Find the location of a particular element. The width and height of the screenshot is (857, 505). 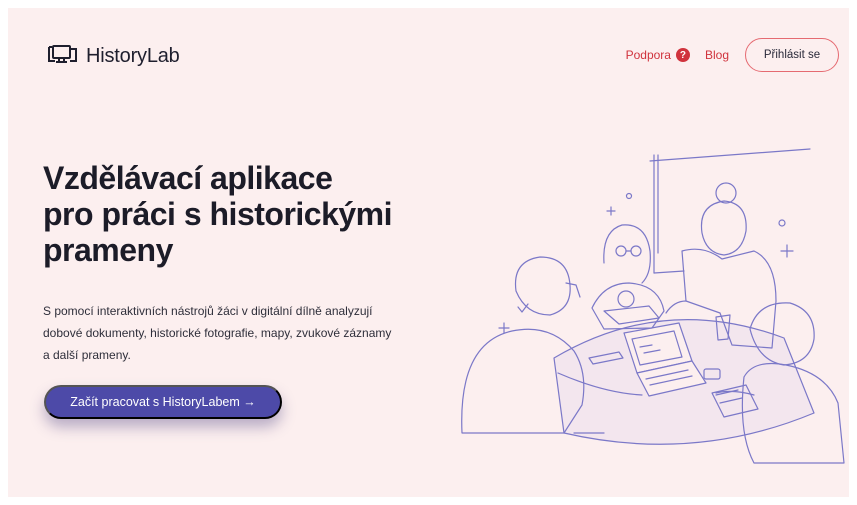

hero-title-line-3: prameny is located at coordinates (108, 250).